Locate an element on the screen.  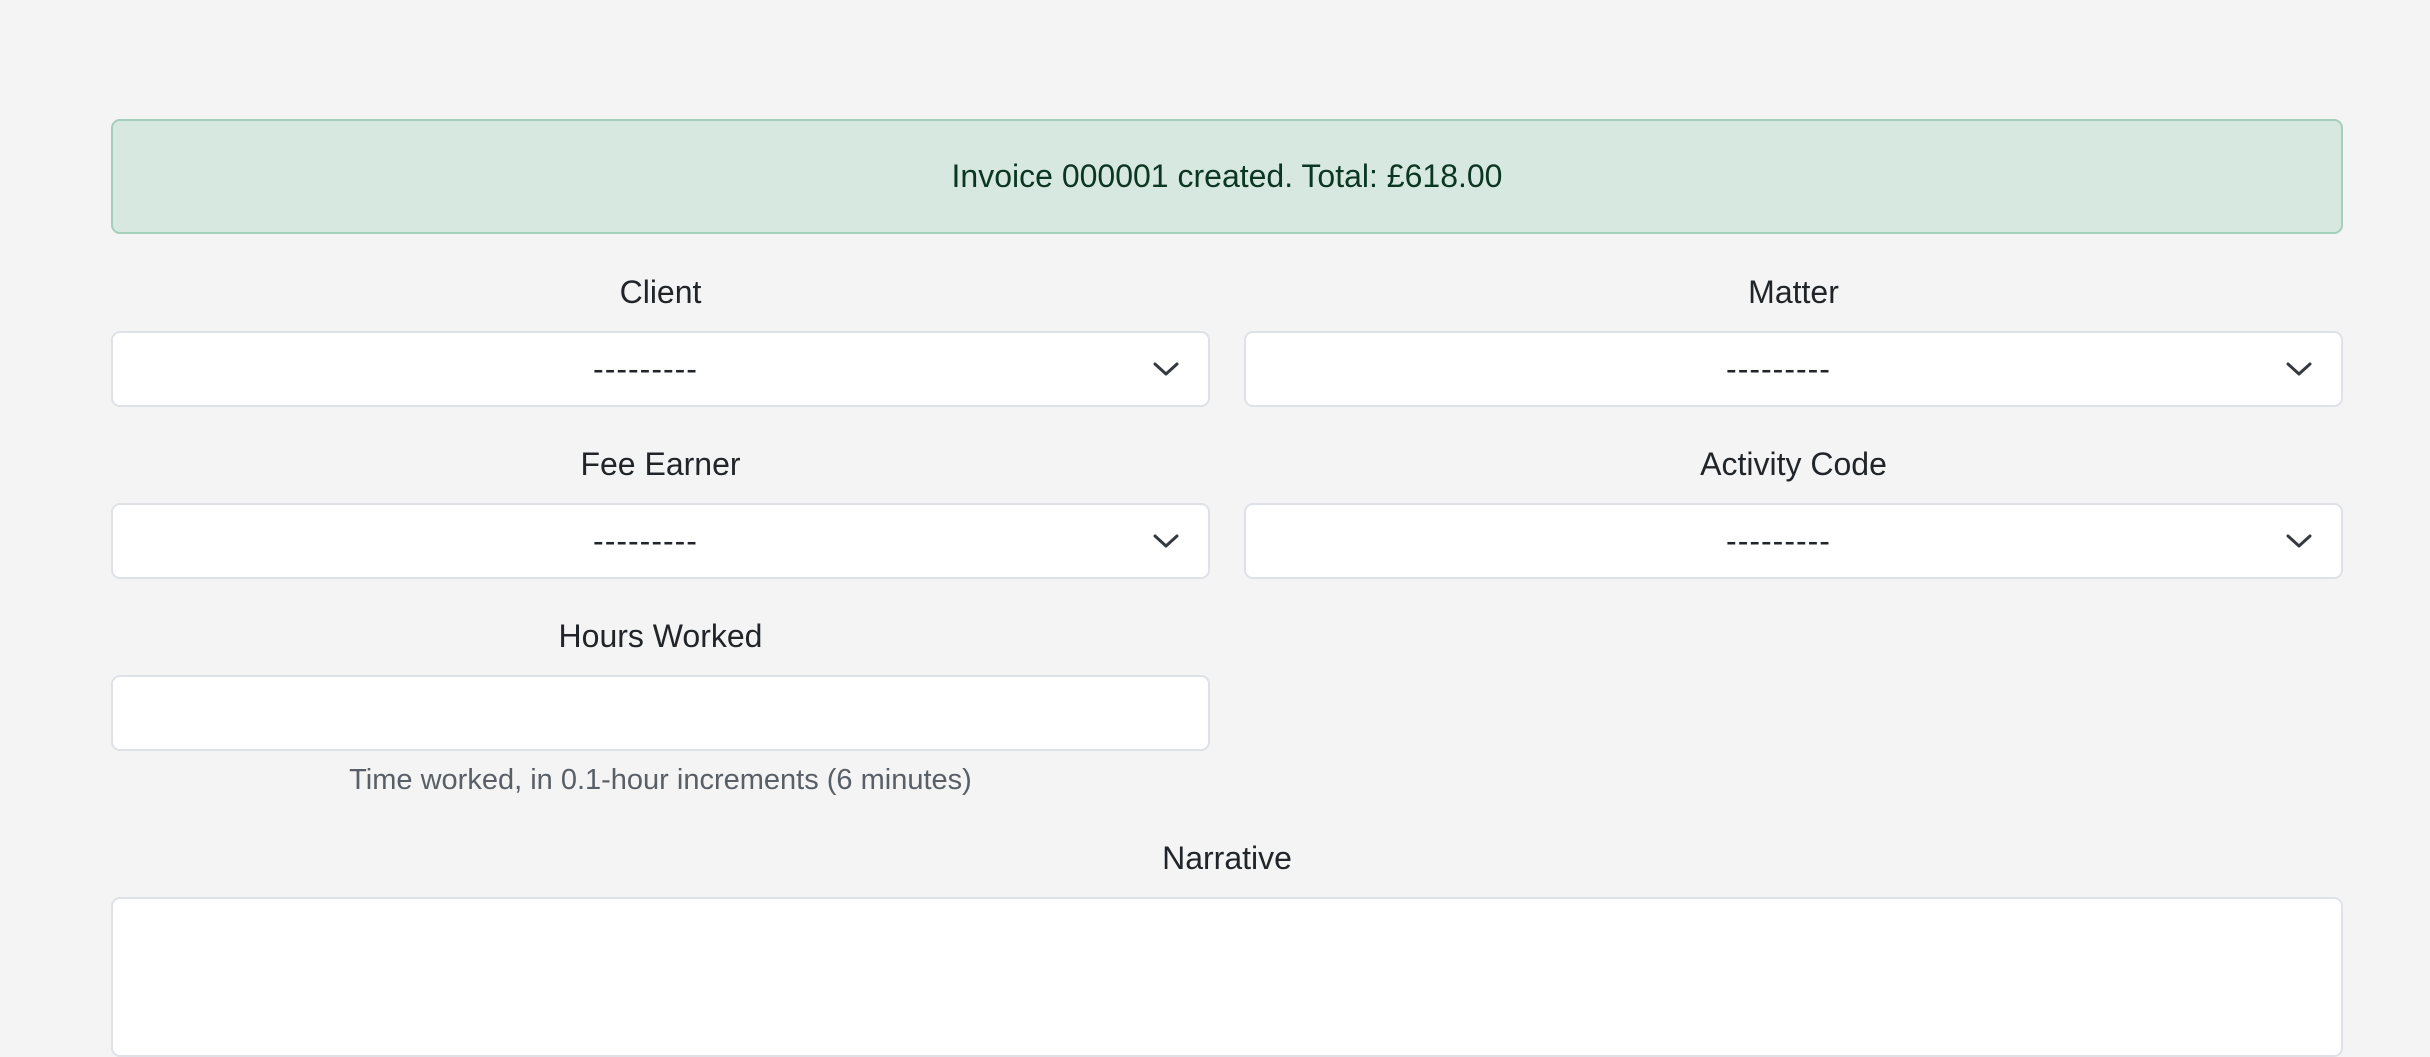
matter-select: --------- is located at coordinates (1793, 369).